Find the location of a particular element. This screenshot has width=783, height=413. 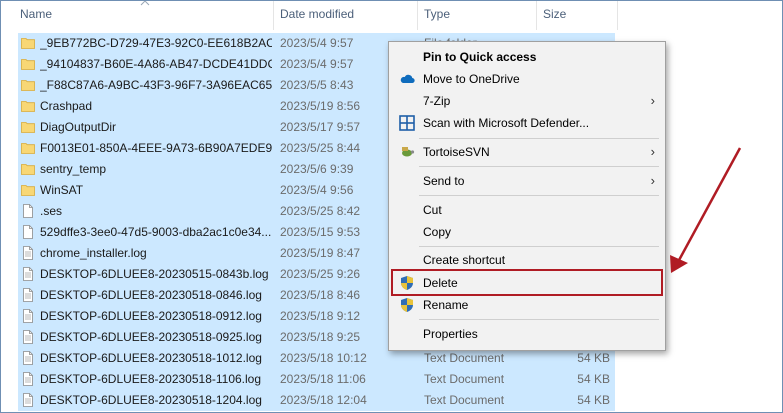

menu-item-tortoisesvn: TortoiseSVN › is located at coordinates (527, 152).